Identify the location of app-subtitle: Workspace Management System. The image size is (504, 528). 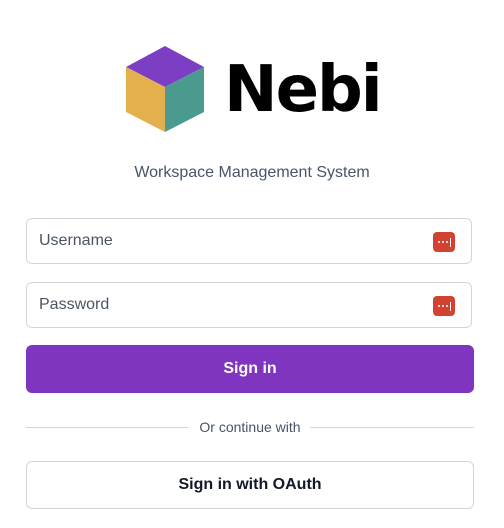
(252, 172).